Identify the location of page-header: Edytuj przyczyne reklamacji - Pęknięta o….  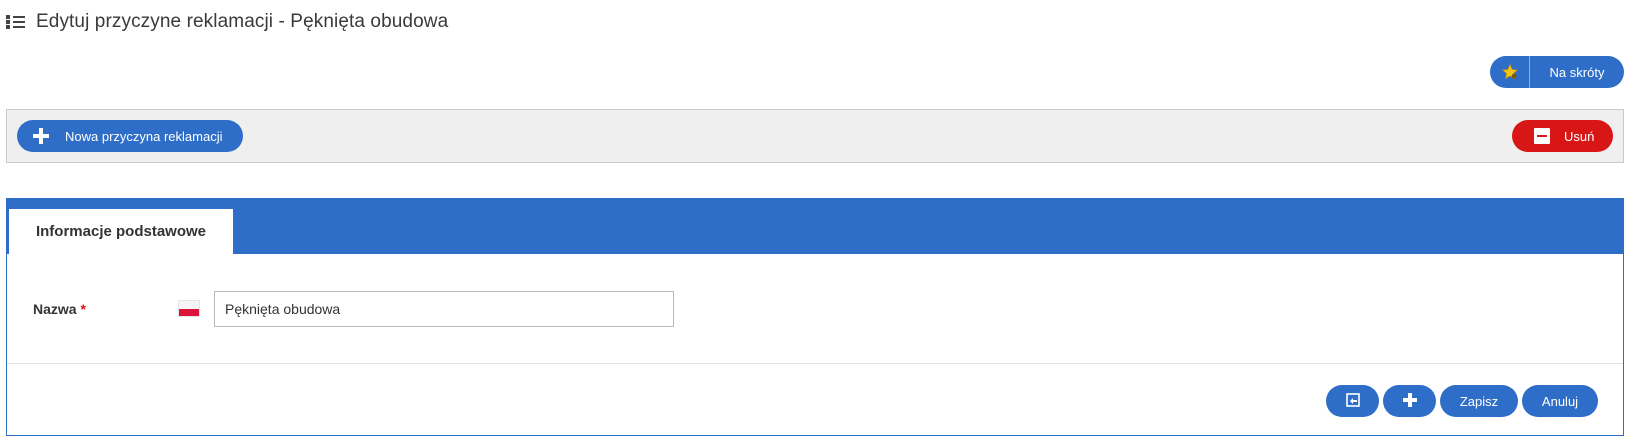
(227, 22).